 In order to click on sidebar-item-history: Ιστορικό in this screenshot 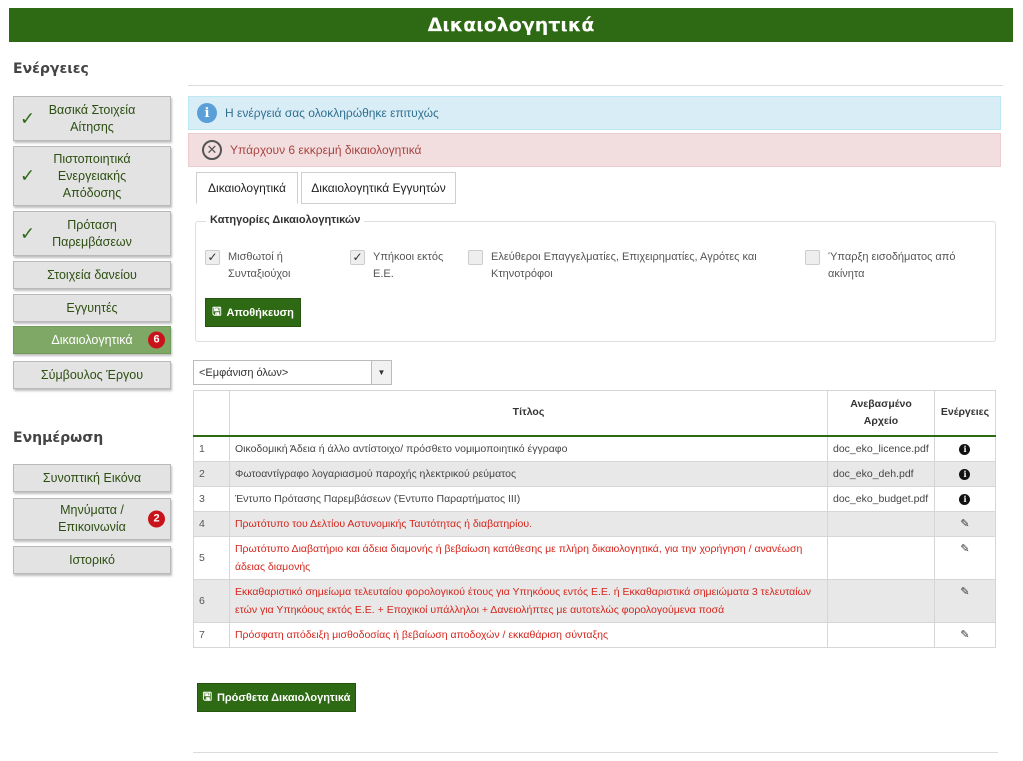, I will do `click(92, 560)`.